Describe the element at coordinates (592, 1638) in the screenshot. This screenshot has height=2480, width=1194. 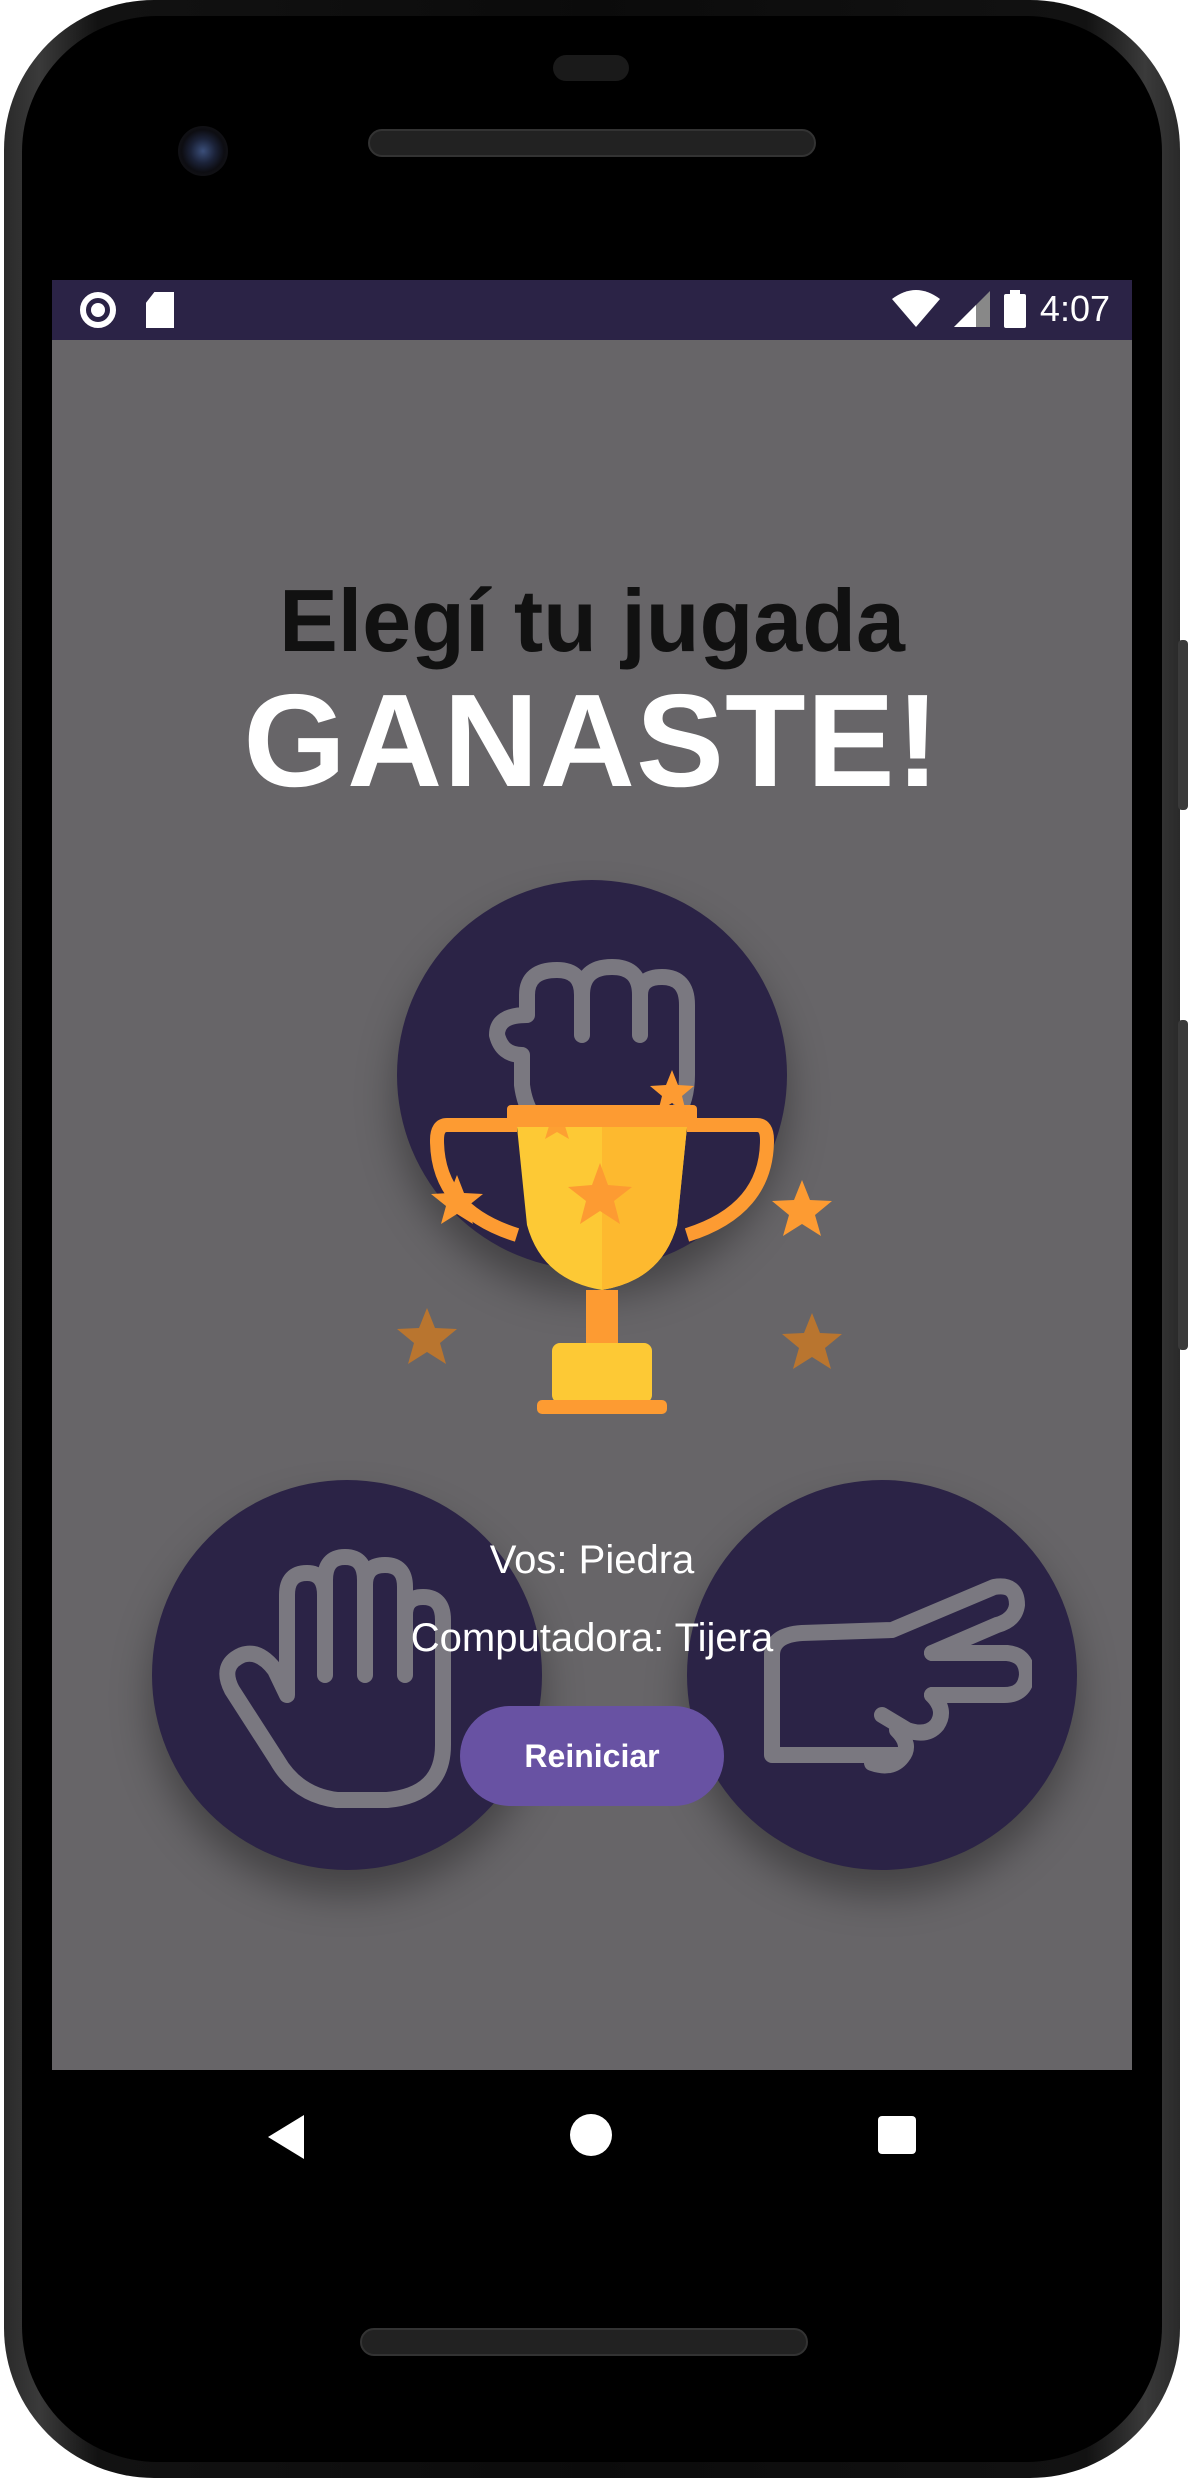
I see `computer-choice-text: Computadora: Tijera` at that location.